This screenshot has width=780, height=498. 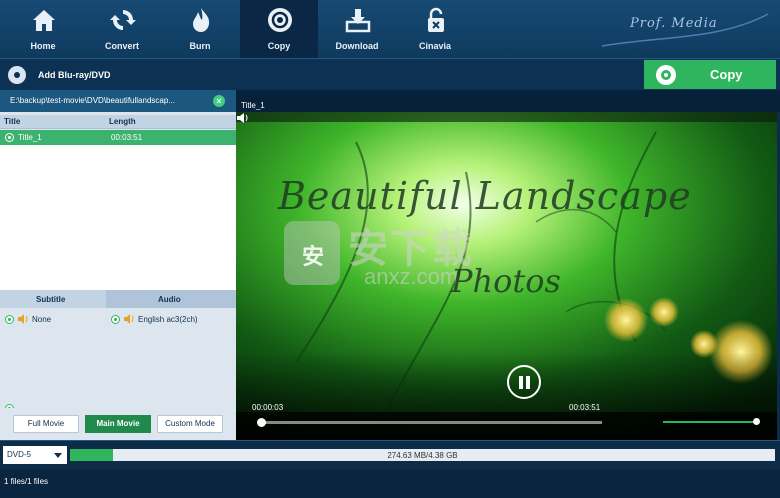 What do you see at coordinates (35, 455) in the screenshot?
I see `disc-type-select: DVD-5` at bounding box center [35, 455].